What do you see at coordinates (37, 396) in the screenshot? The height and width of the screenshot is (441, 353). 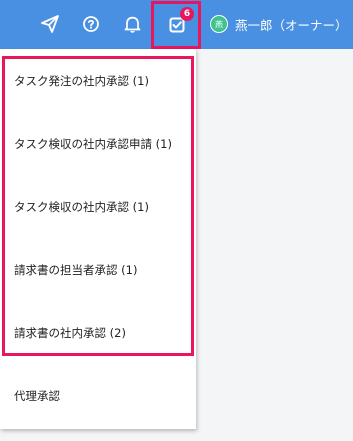 I see `menu-item-proxy-approval: 代理承認` at bounding box center [37, 396].